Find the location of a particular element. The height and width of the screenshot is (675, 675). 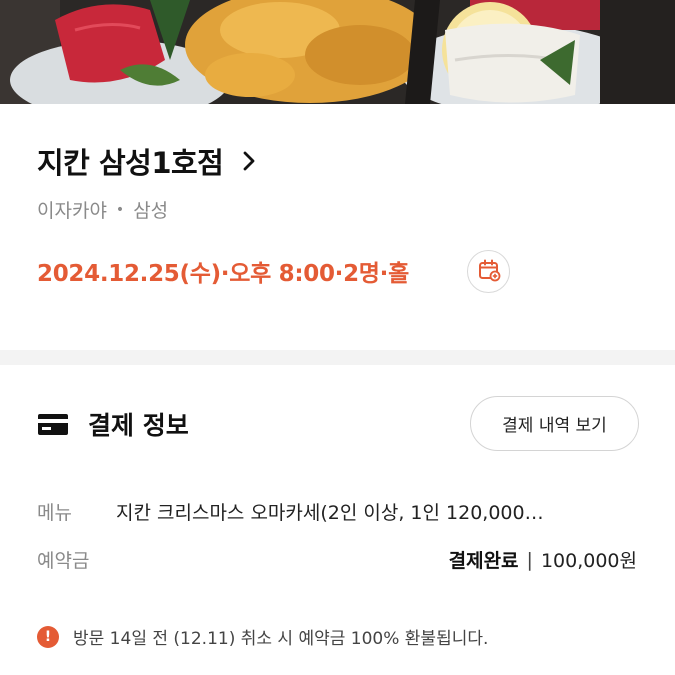

chevron-right-icon is located at coordinates (249, 161).